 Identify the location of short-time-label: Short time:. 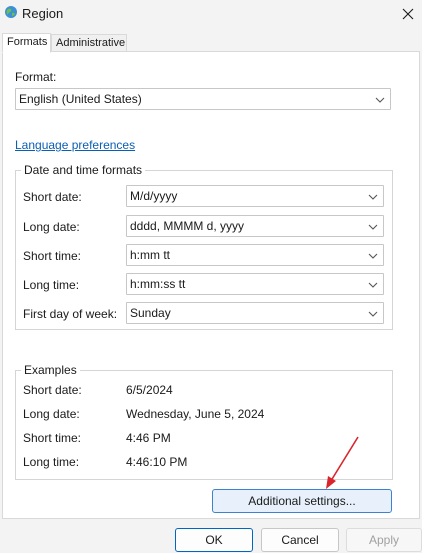
(52, 256).